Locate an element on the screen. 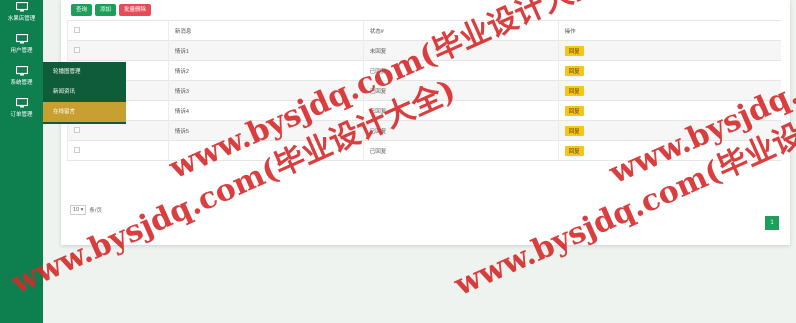  table-row: 情诉4 已回复 回复 is located at coordinates (424, 110).